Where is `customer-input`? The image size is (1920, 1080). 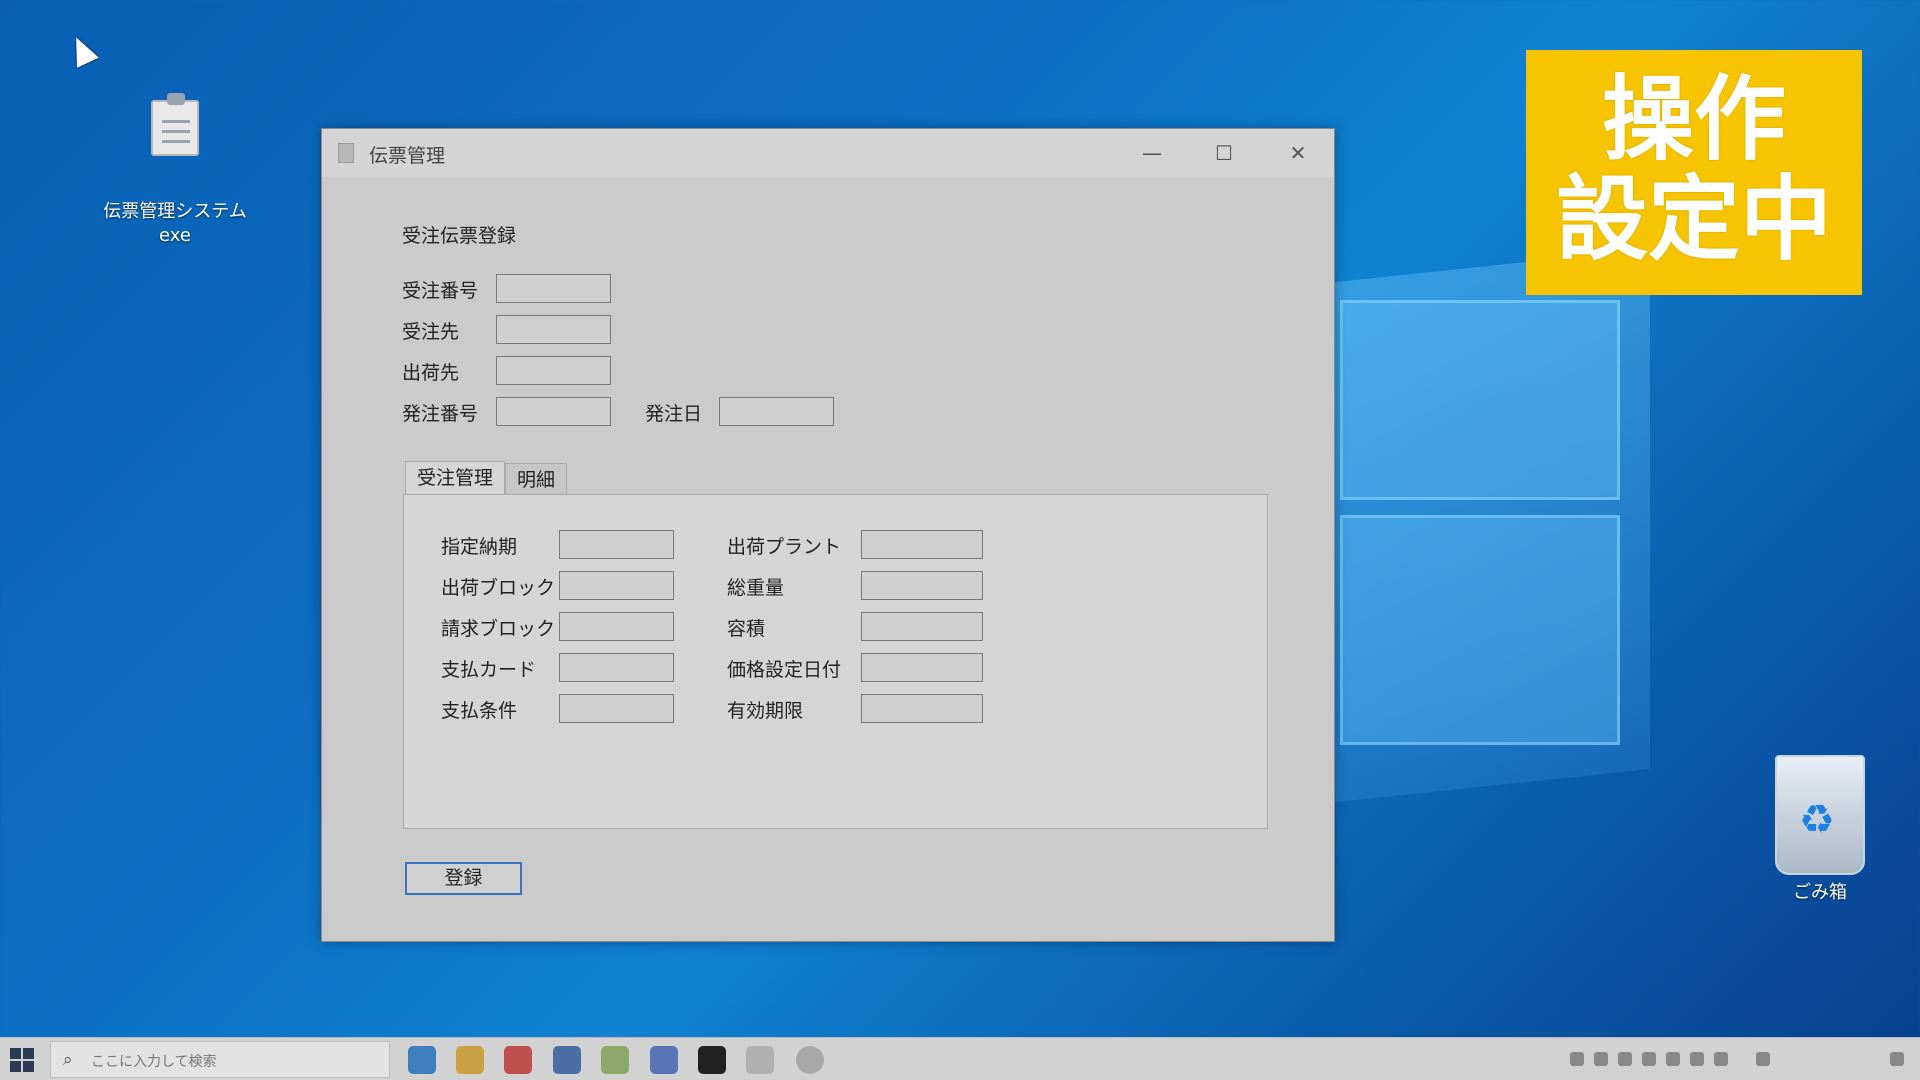
customer-input is located at coordinates (553, 329).